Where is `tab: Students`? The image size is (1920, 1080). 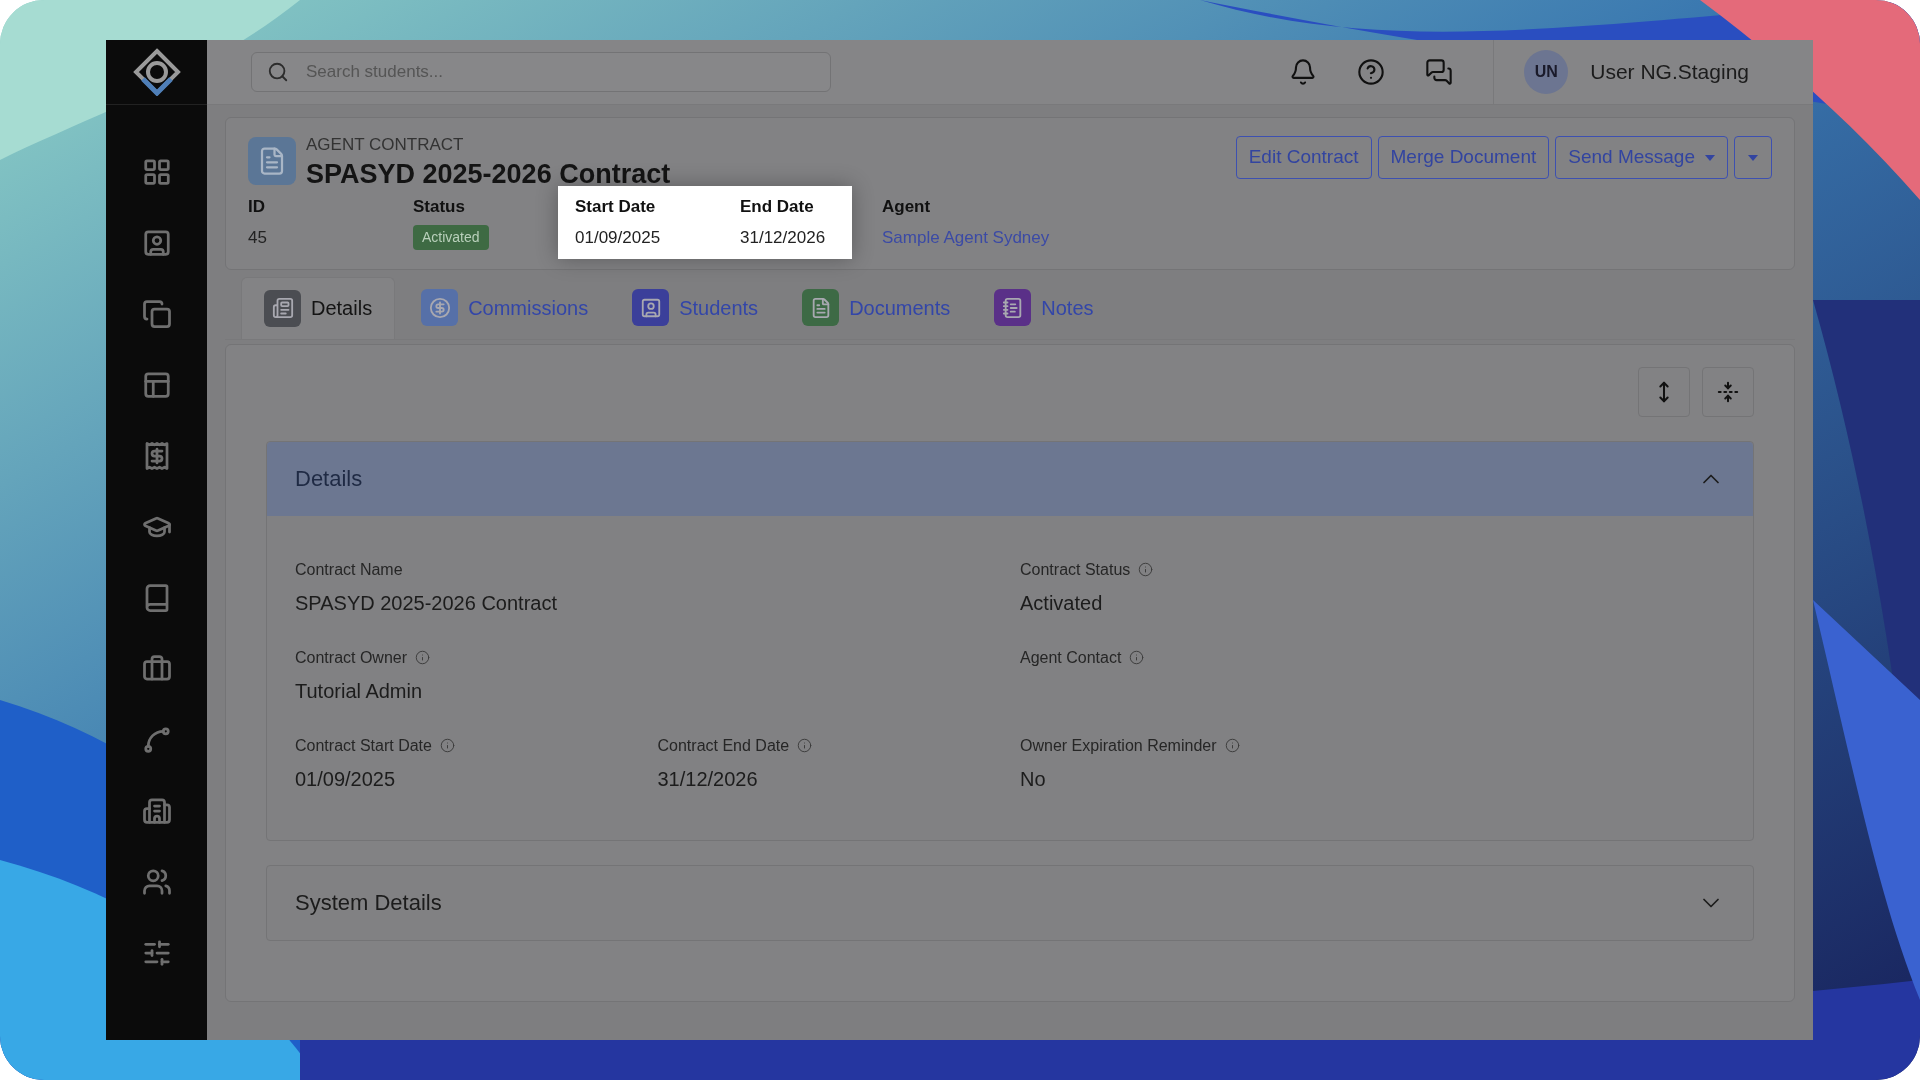 tab: Students is located at coordinates (695, 307).